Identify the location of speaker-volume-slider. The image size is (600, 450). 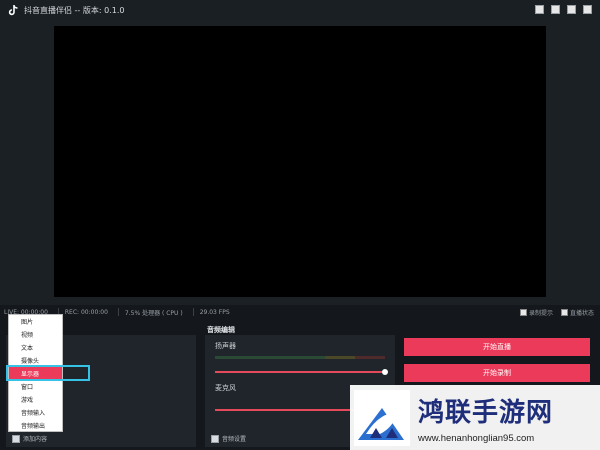
(301, 372).